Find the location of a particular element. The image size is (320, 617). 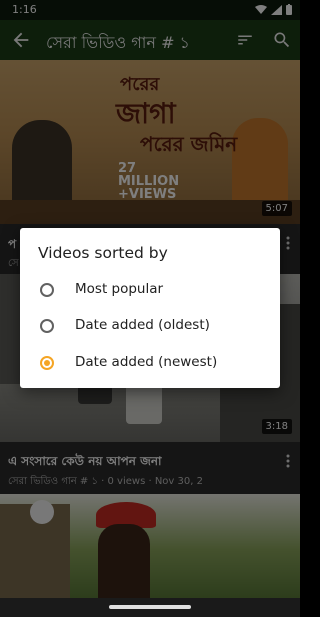

home-gesture-handle is located at coordinates (150, 607).